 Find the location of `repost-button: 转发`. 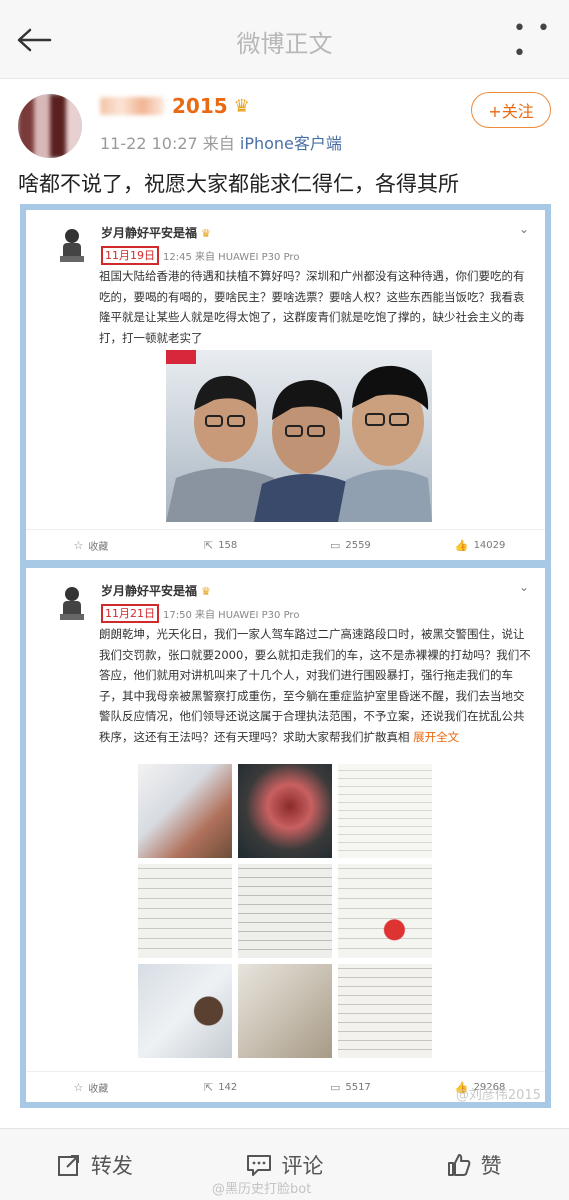

repost-button: 转发 is located at coordinates (95, 1164).